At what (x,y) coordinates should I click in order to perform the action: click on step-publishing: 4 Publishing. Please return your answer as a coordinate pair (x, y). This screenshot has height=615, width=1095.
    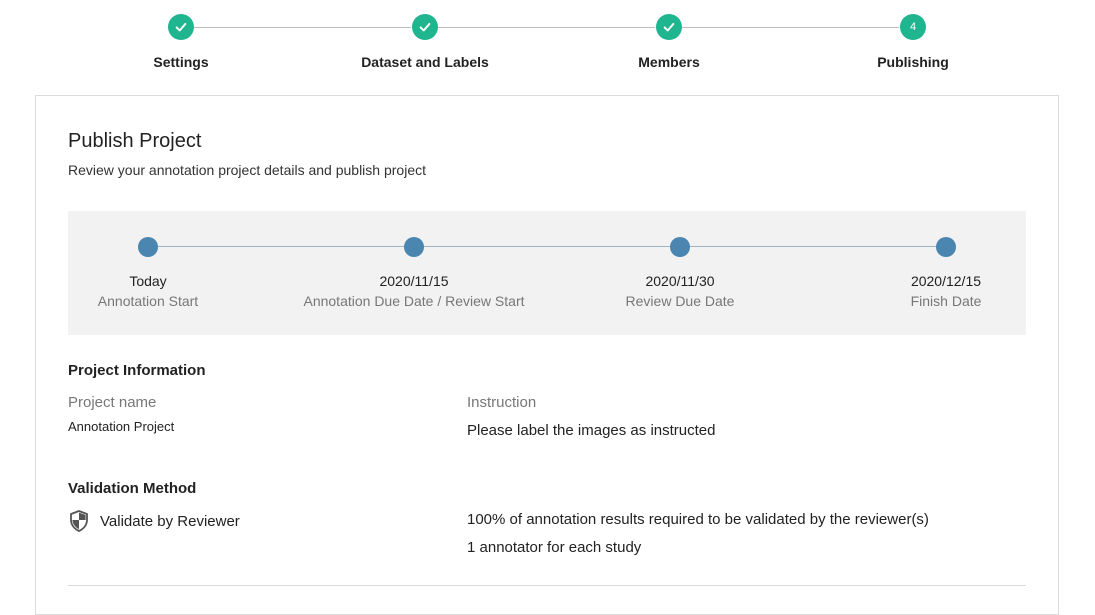
    Looking at the image, I should click on (913, 42).